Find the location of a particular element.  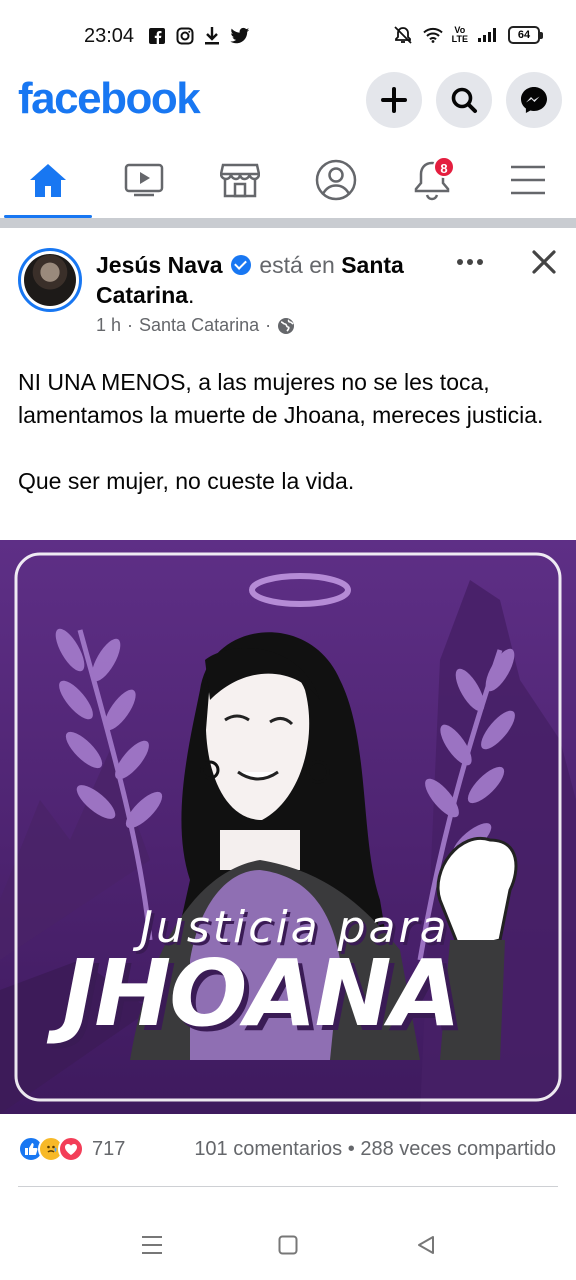

notification-badge: 8 is located at coordinates (444, 167).